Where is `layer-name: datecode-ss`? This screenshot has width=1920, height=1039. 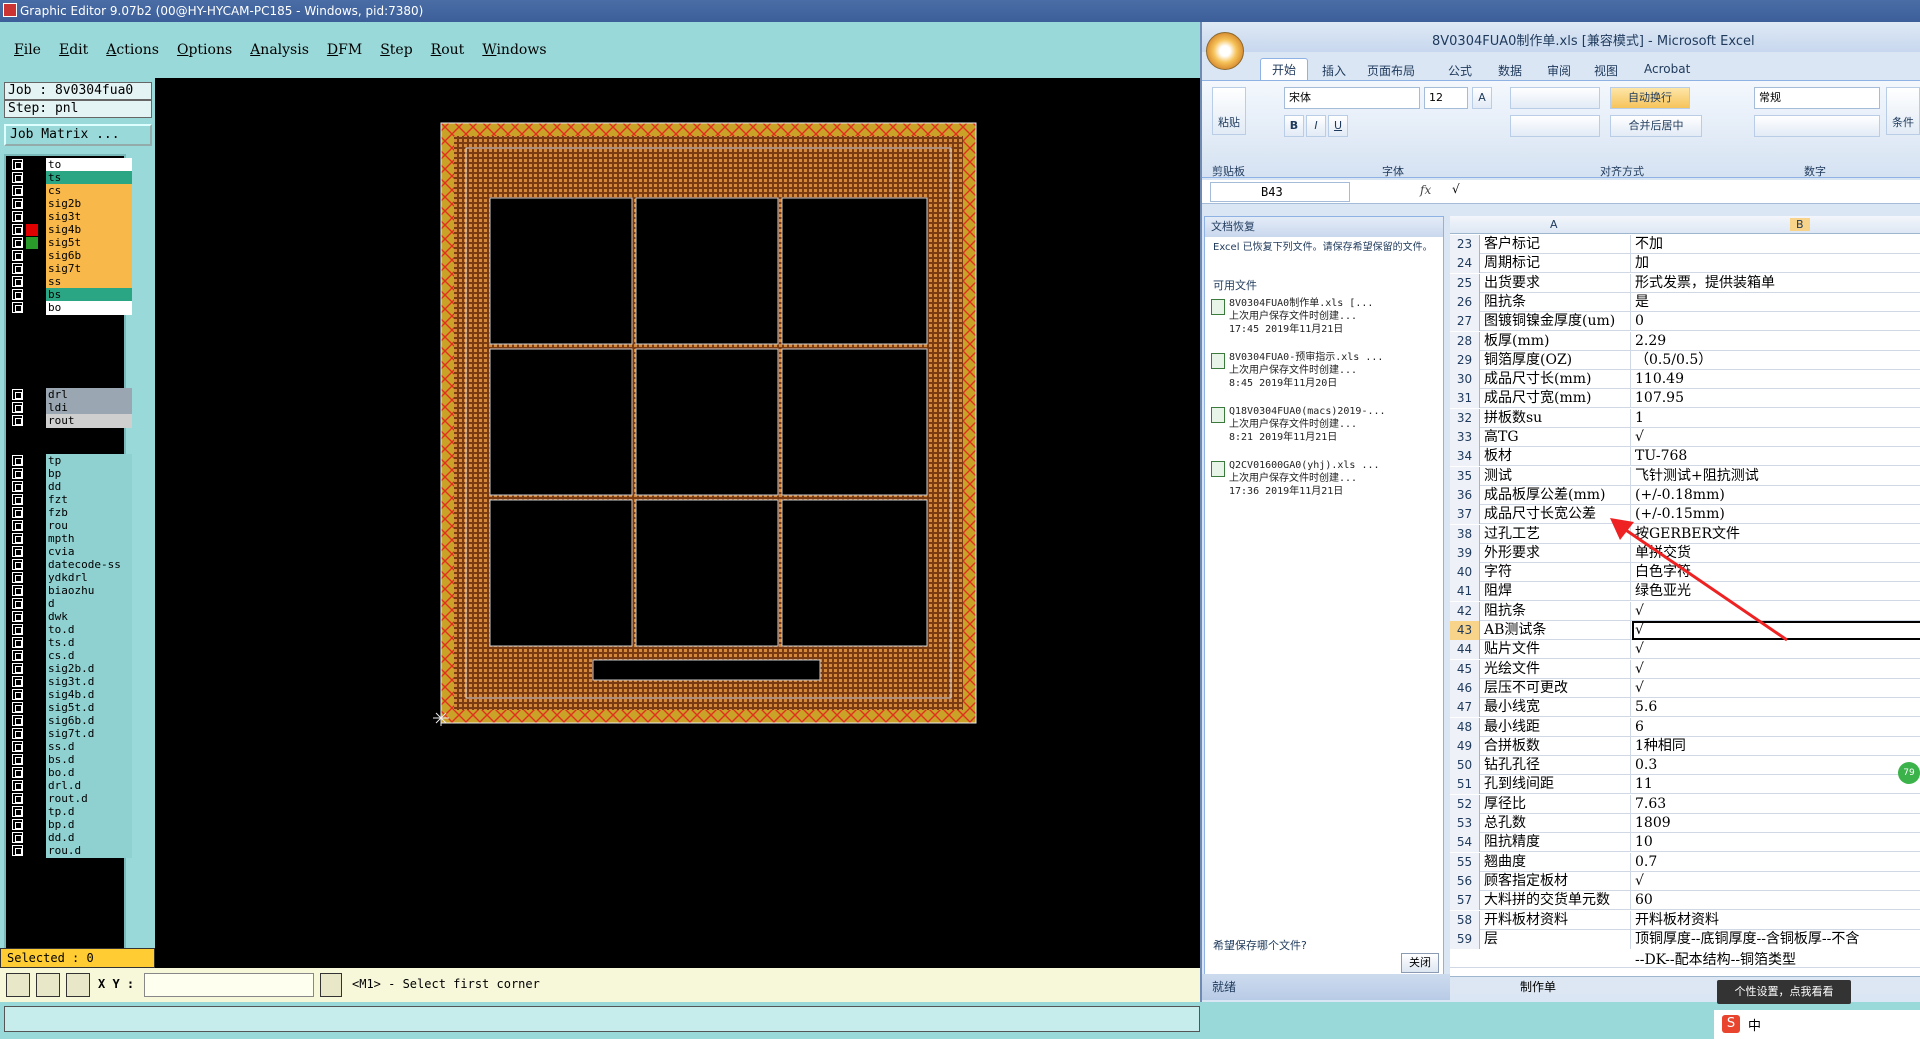
layer-name: datecode-ss is located at coordinates (89, 565).